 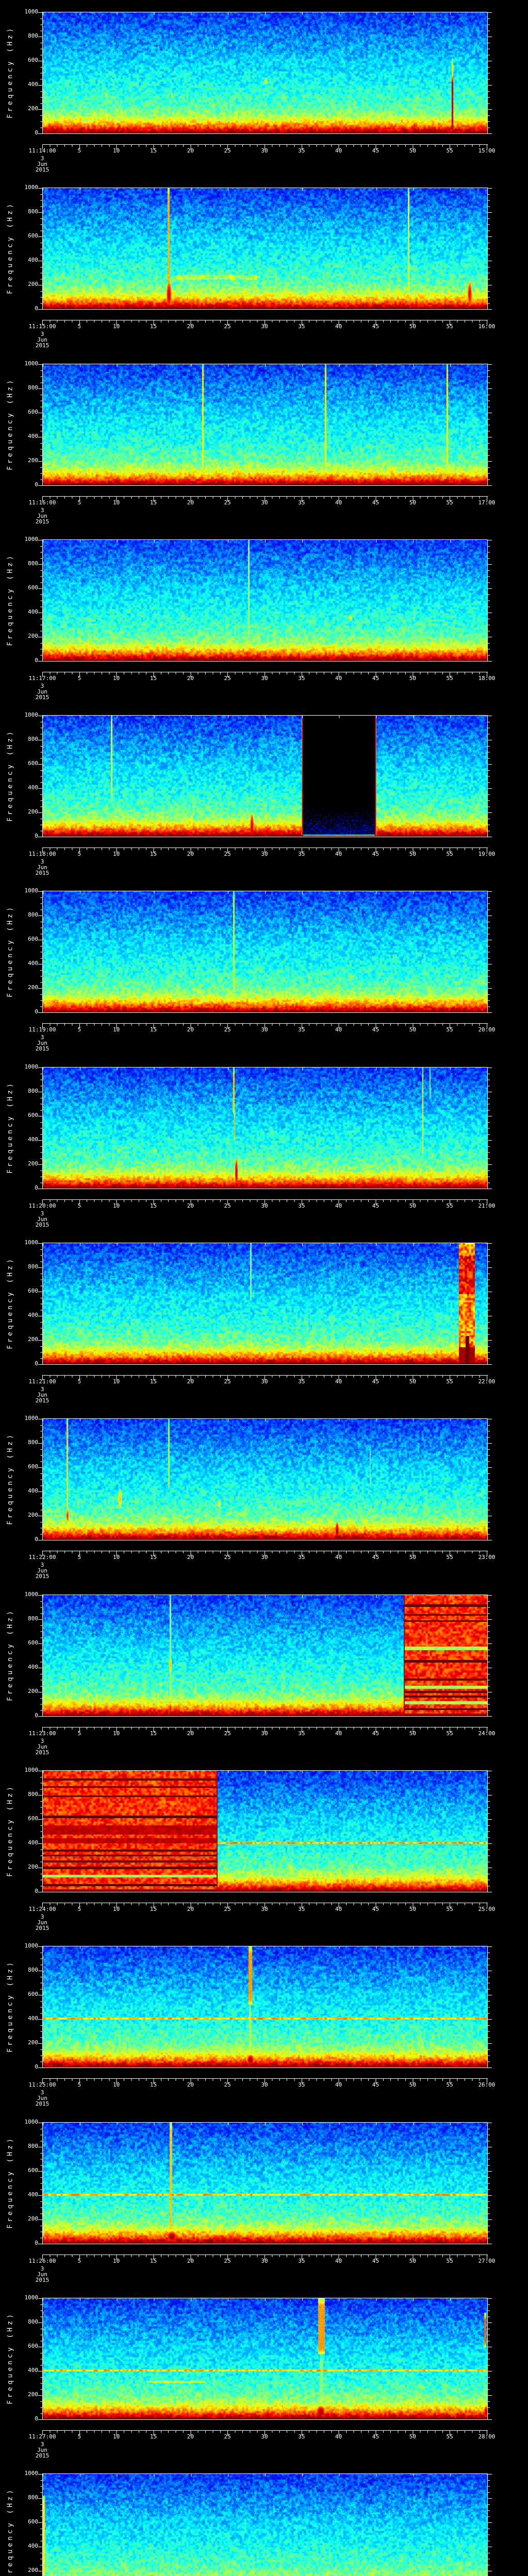 What do you see at coordinates (190, 1029) in the screenshot?
I see `x-axis-tick-label: 20` at bounding box center [190, 1029].